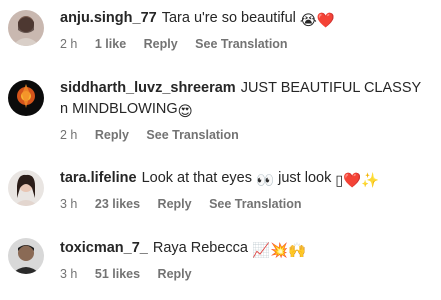 The width and height of the screenshot is (441, 300). I want to click on comment-meta: 2 h 1 like Reply See Translation, so click(244, 44).